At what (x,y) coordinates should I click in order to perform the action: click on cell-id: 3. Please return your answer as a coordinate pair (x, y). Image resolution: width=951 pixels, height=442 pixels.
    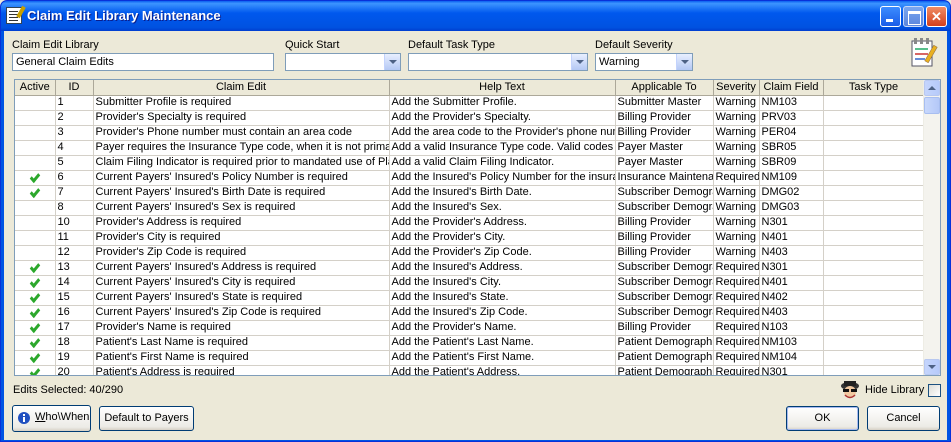
    Looking at the image, I should click on (74, 133).